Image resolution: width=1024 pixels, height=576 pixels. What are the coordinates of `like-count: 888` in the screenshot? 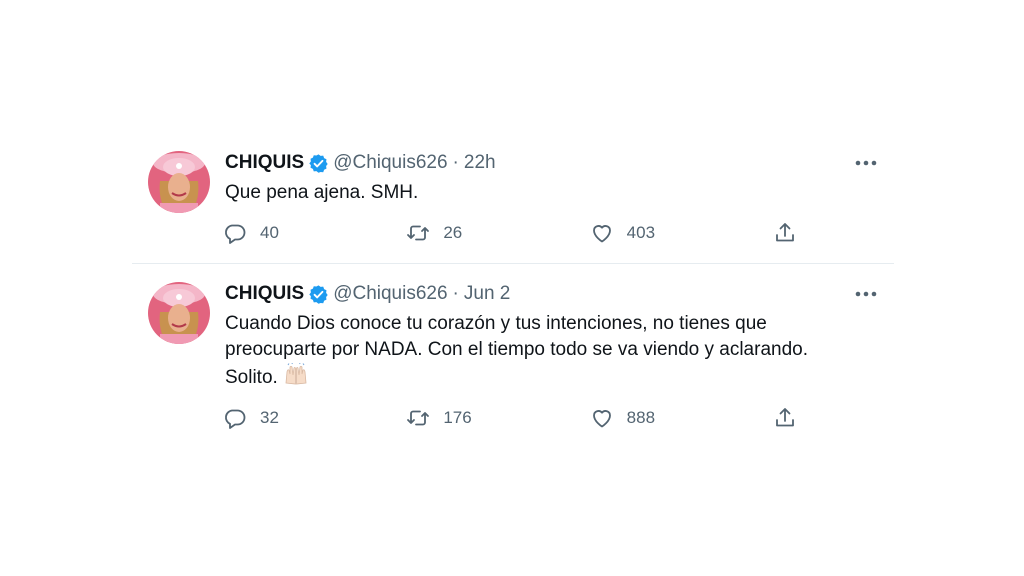 It's located at (641, 417).